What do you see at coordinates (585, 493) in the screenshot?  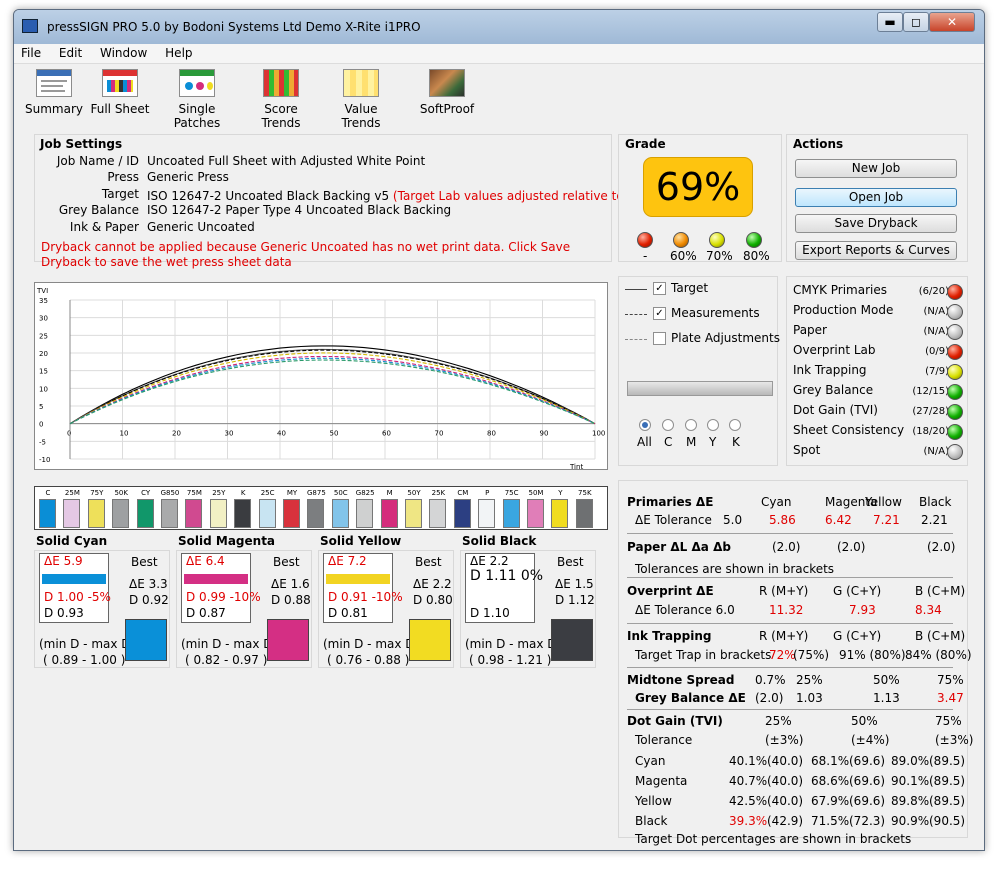 I see `strip-patch-label: 75K` at bounding box center [585, 493].